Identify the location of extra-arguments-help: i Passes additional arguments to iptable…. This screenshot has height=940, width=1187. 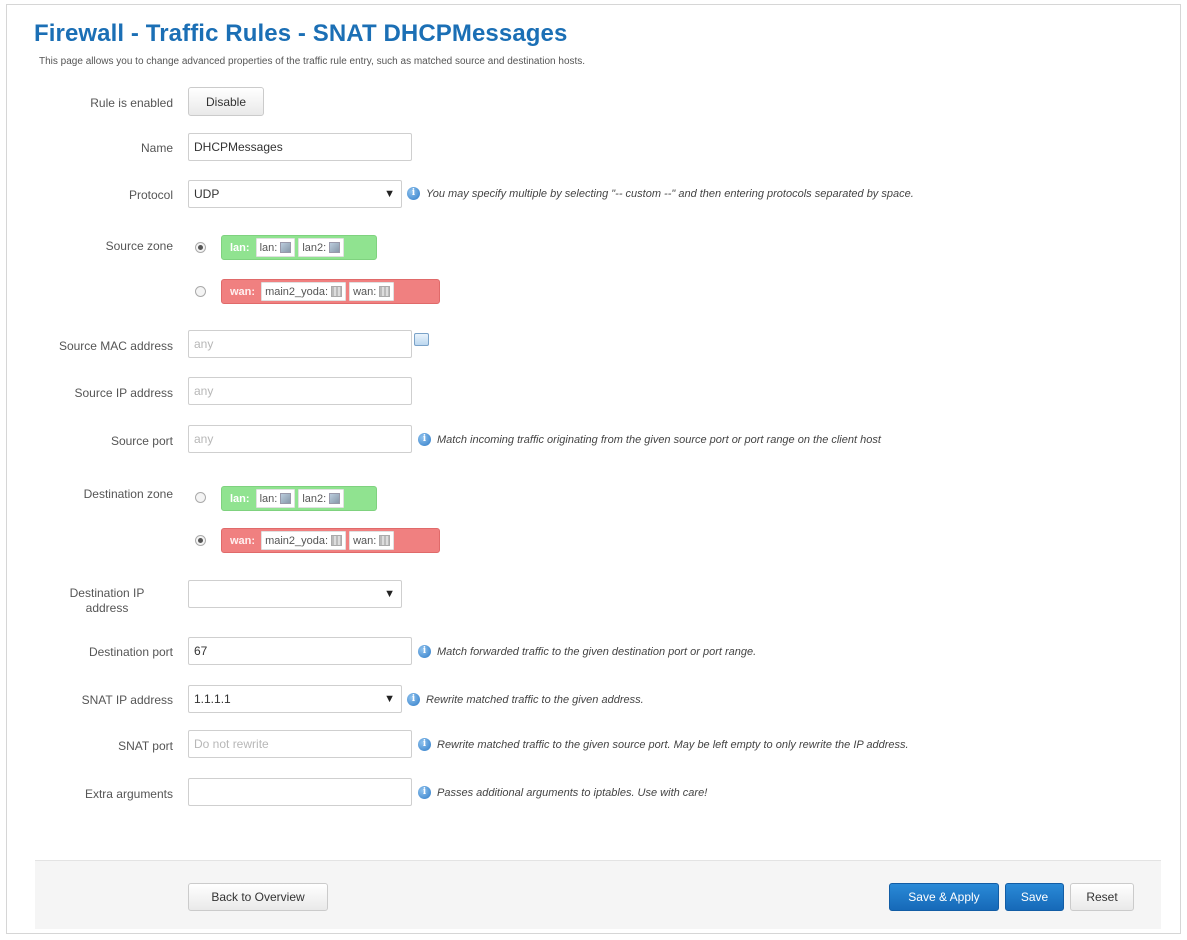
(562, 792).